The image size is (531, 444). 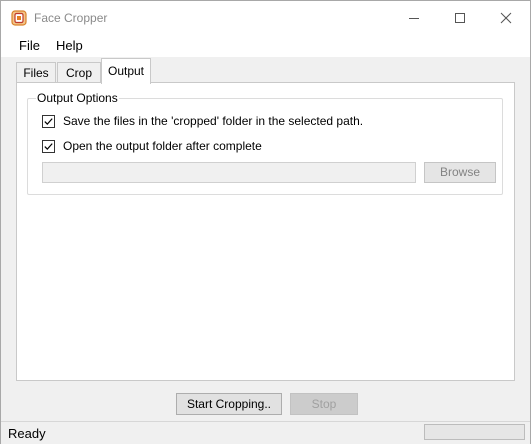 I want to click on title-bar: Face Cropper, so click(x=265, y=18).